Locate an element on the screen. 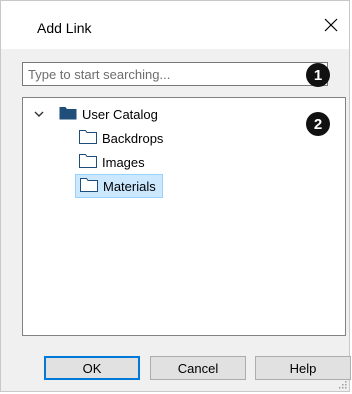 The image size is (352, 394). folder-filled-icon is located at coordinates (68, 114).